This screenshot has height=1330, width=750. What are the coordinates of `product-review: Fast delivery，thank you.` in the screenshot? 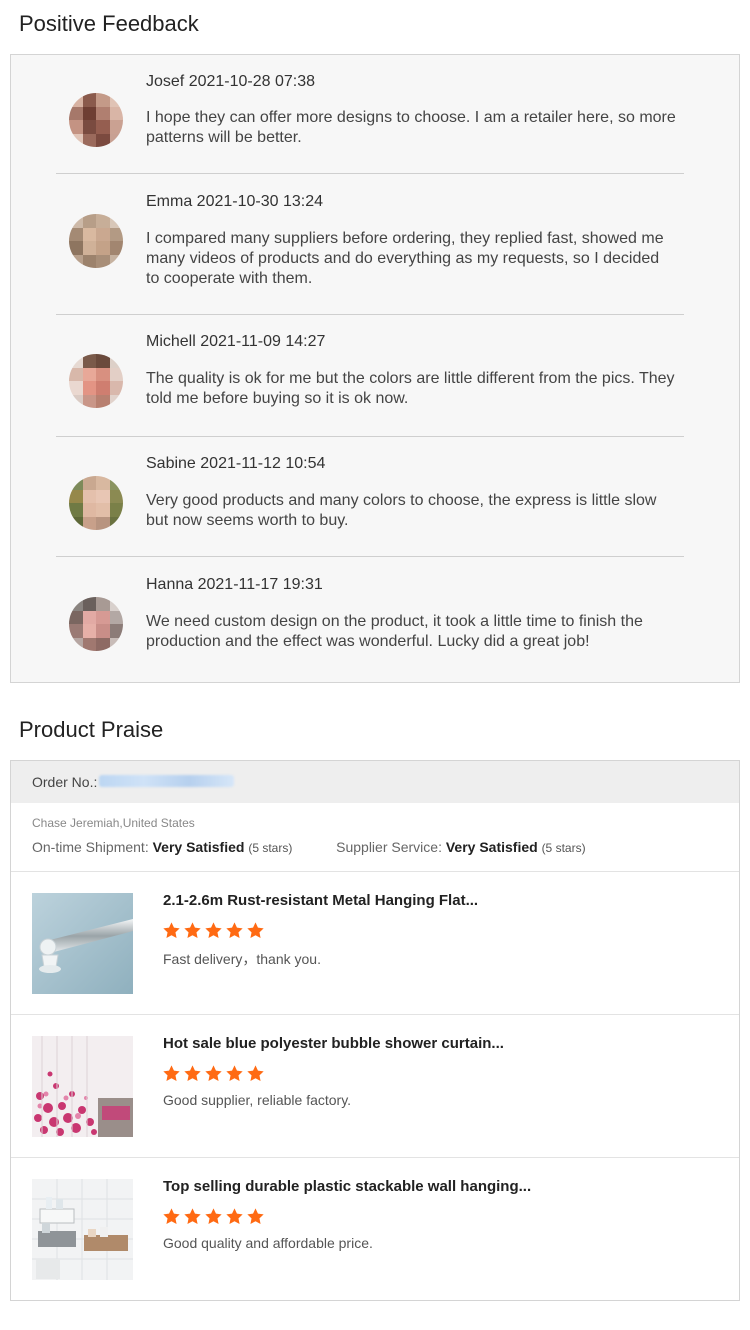 It's located at (242, 959).